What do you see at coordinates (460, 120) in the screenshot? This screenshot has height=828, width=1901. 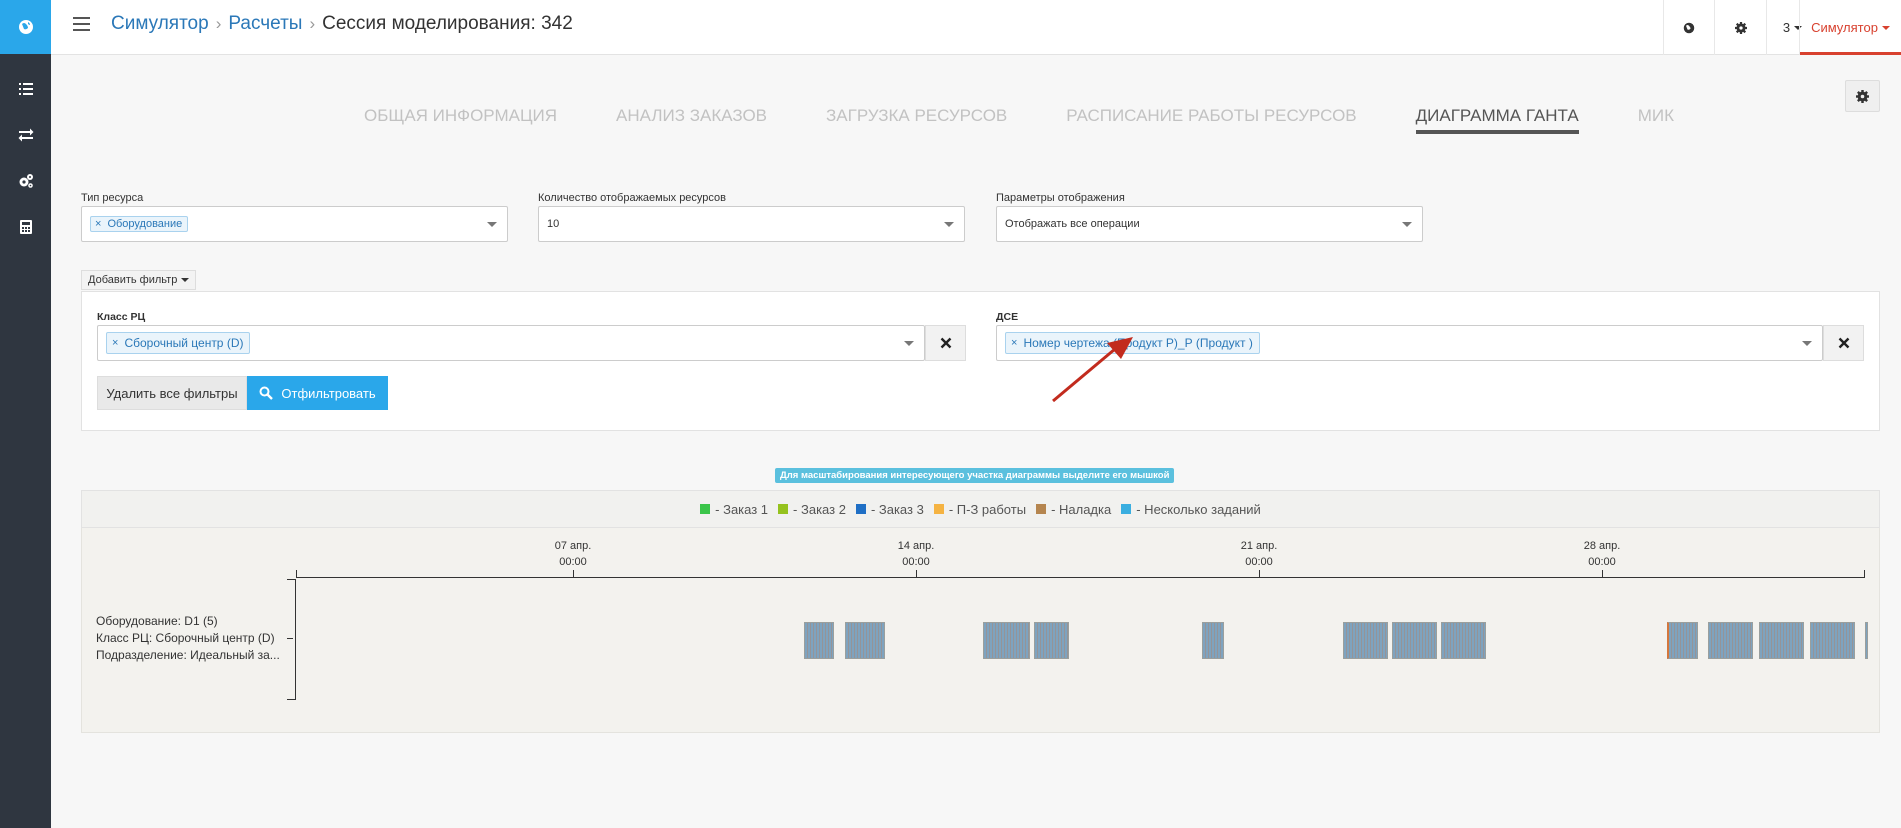 I see `tab-general-info: ОБЩАЯ ИНФОРМАЦИЯ` at bounding box center [460, 120].